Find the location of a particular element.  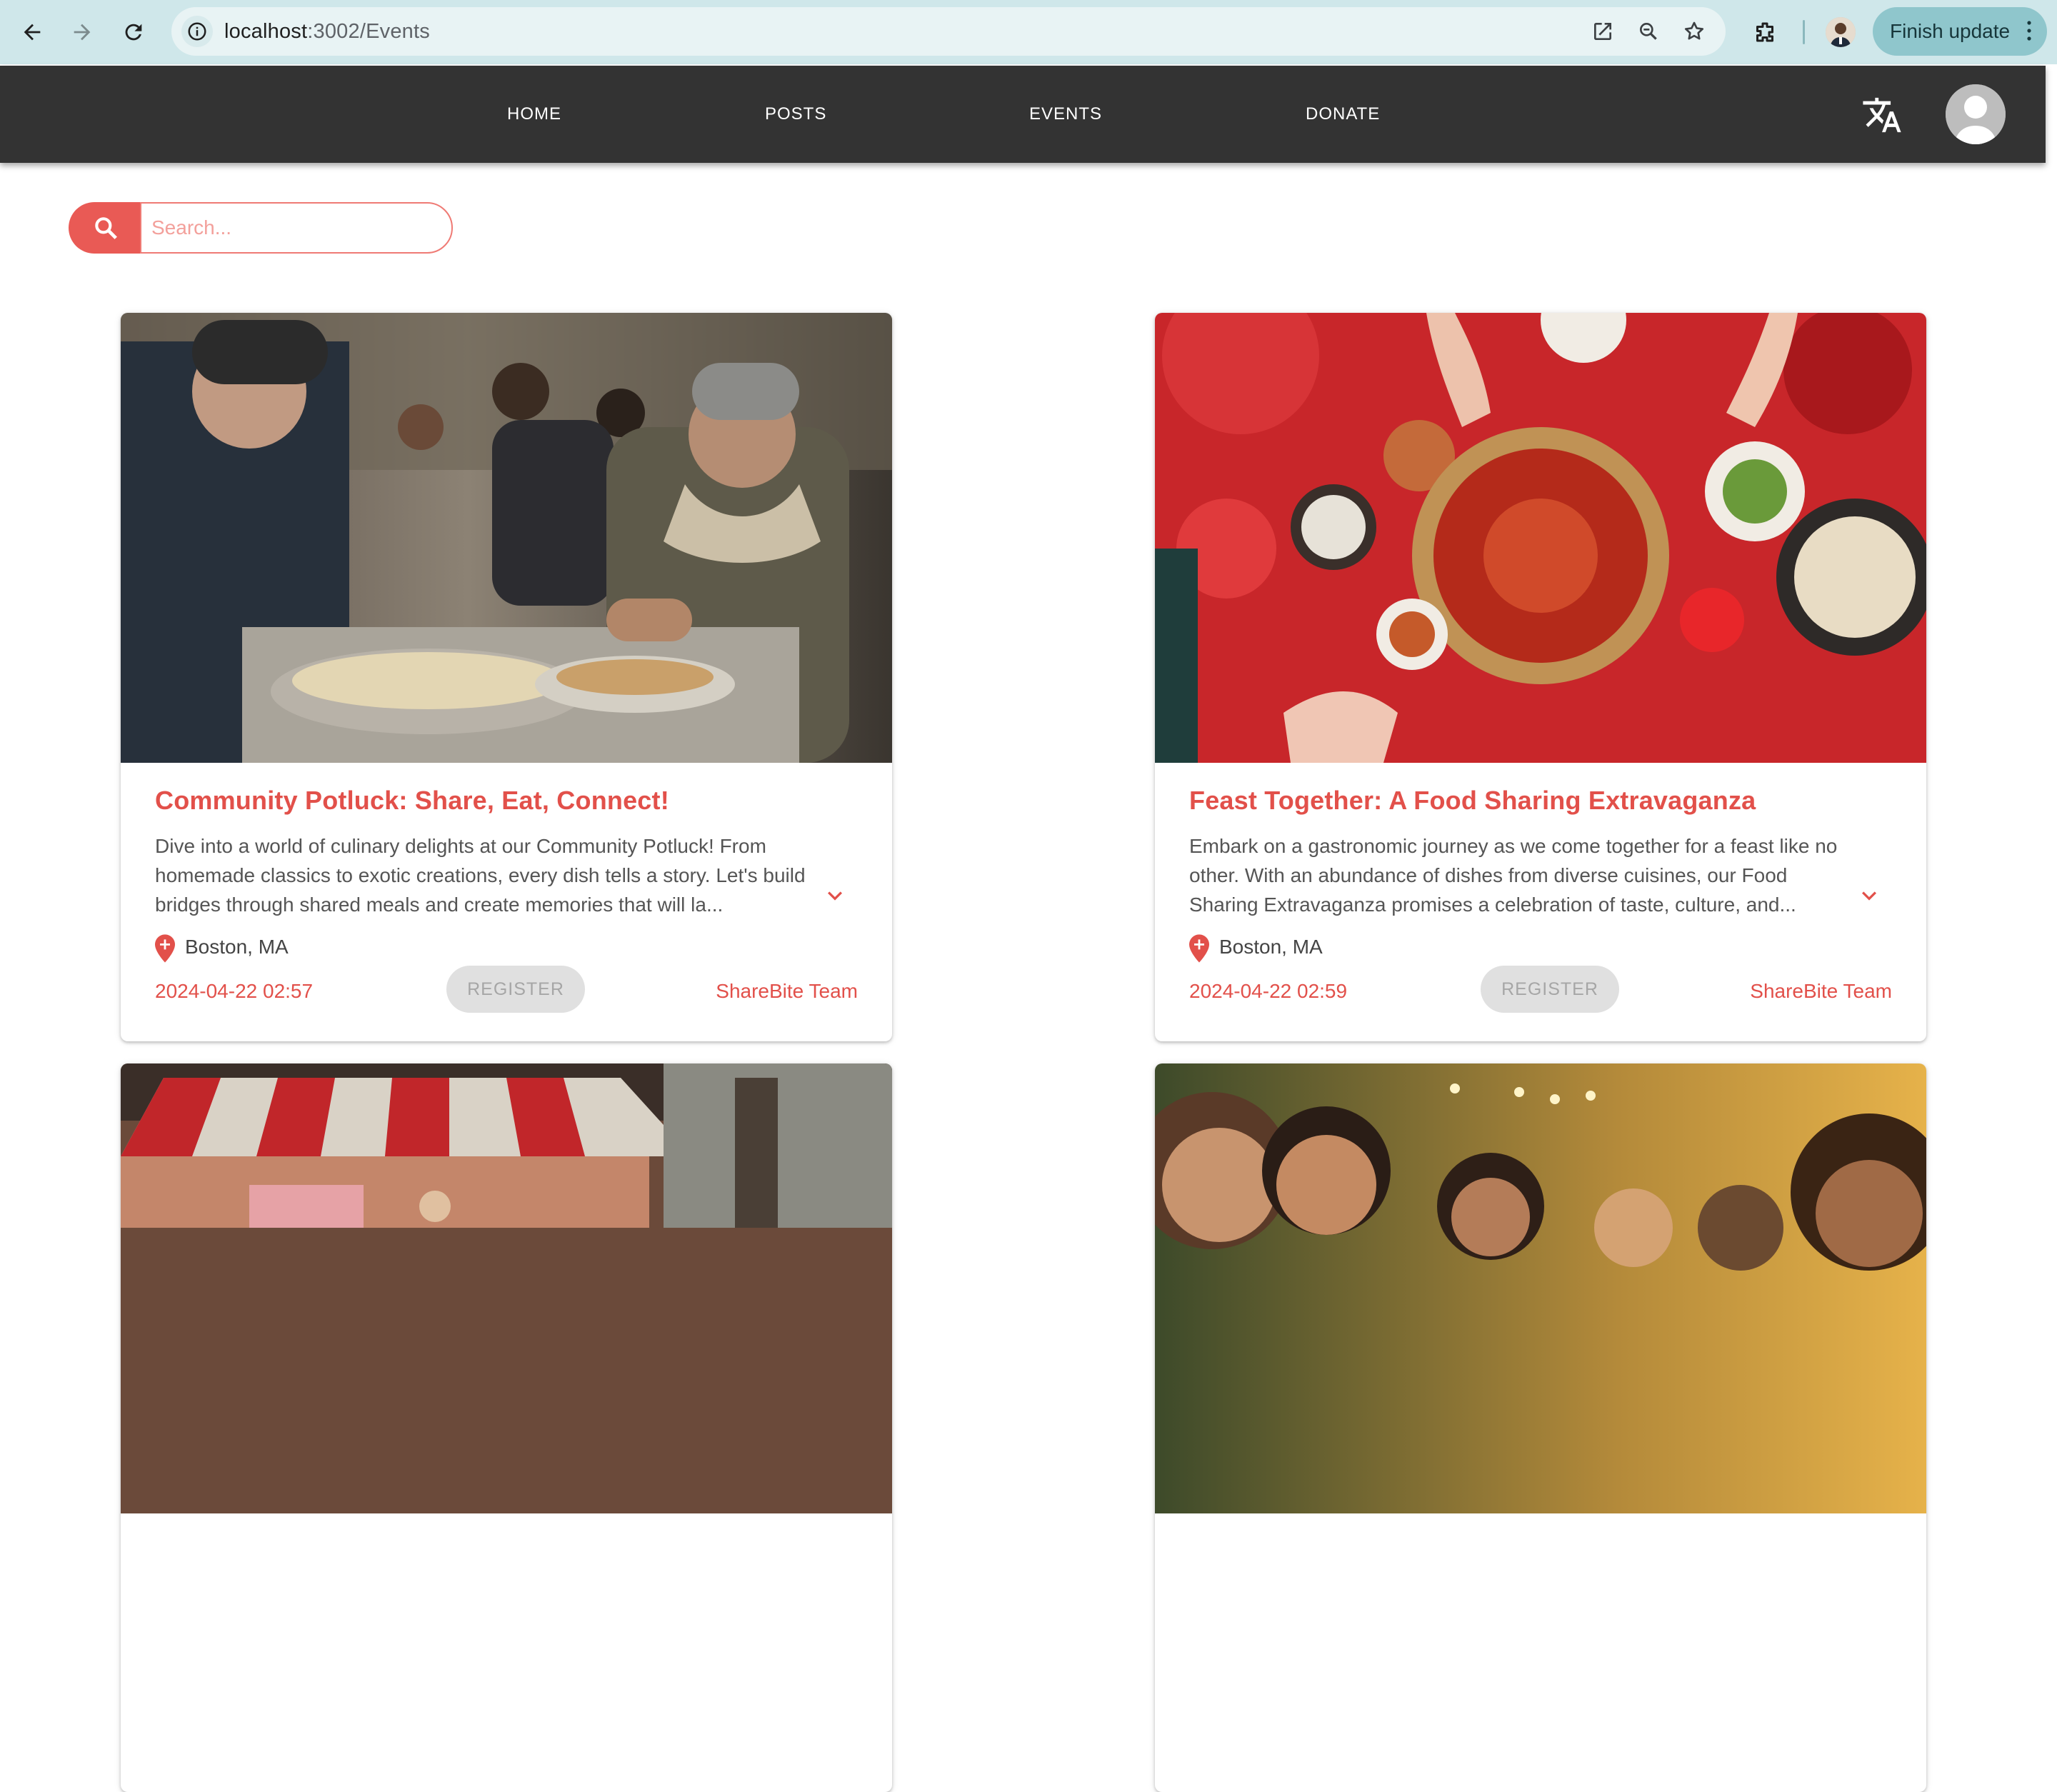

finish-update-button: Finish update is located at coordinates (1960, 31).